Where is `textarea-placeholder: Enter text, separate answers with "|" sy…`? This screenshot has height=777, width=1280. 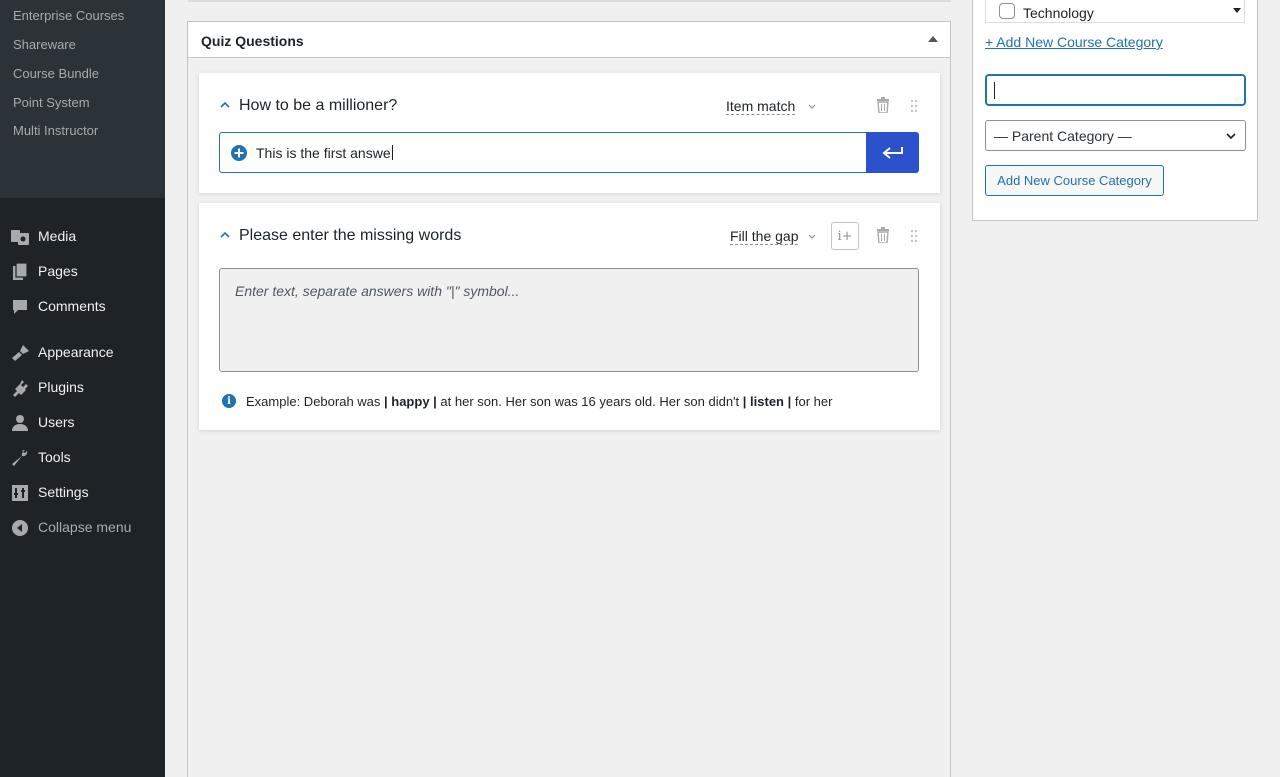
textarea-placeholder: Enter text, separate answers with "|" sy… is located at coordinates (377, 291).